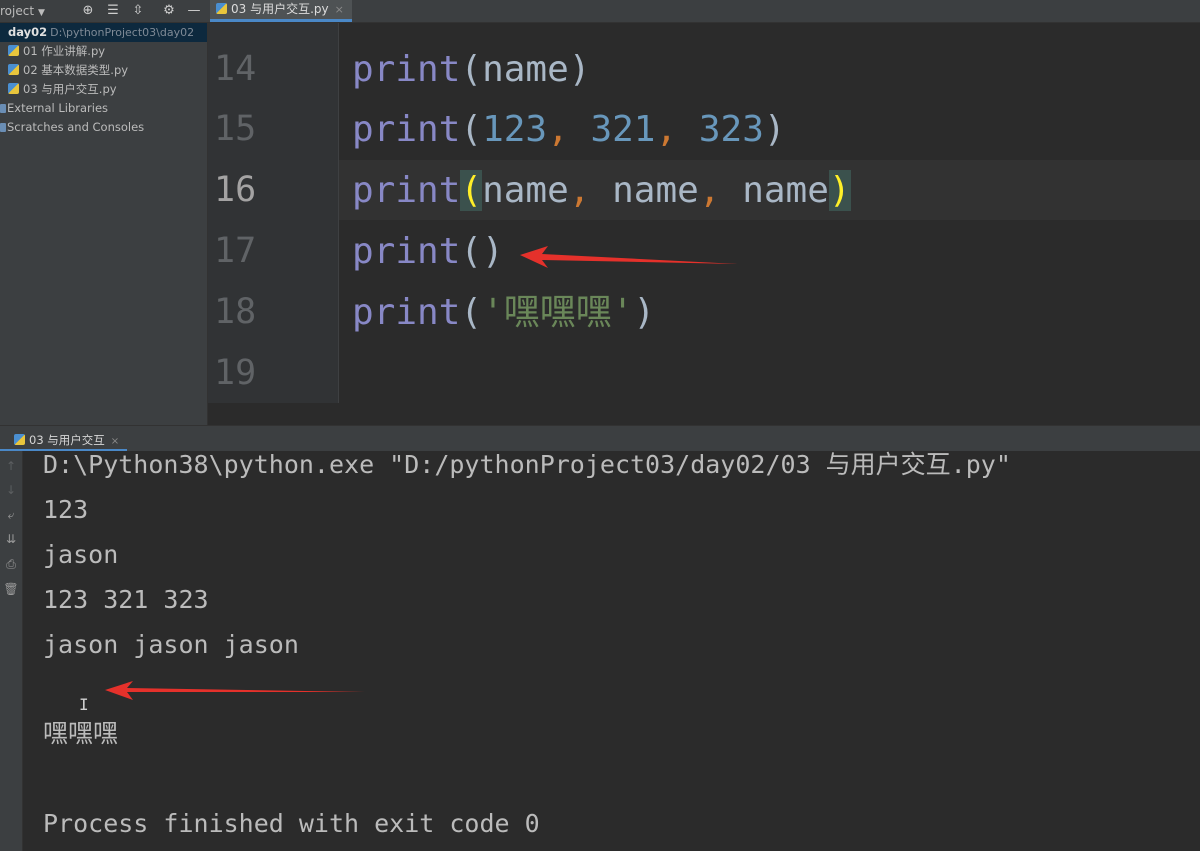 The height and width of the screenshot is (851, 1200). What do you see at coordinates (11, 466) in the screenshot?
I see `up-arrow-icon: ↑` at bounding box center [11, 466].